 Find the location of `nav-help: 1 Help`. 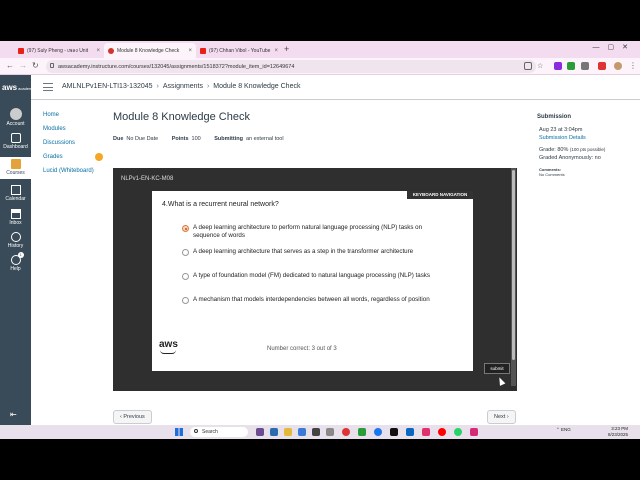

nav-help: 1 Help is located at coordinates (15, 262).